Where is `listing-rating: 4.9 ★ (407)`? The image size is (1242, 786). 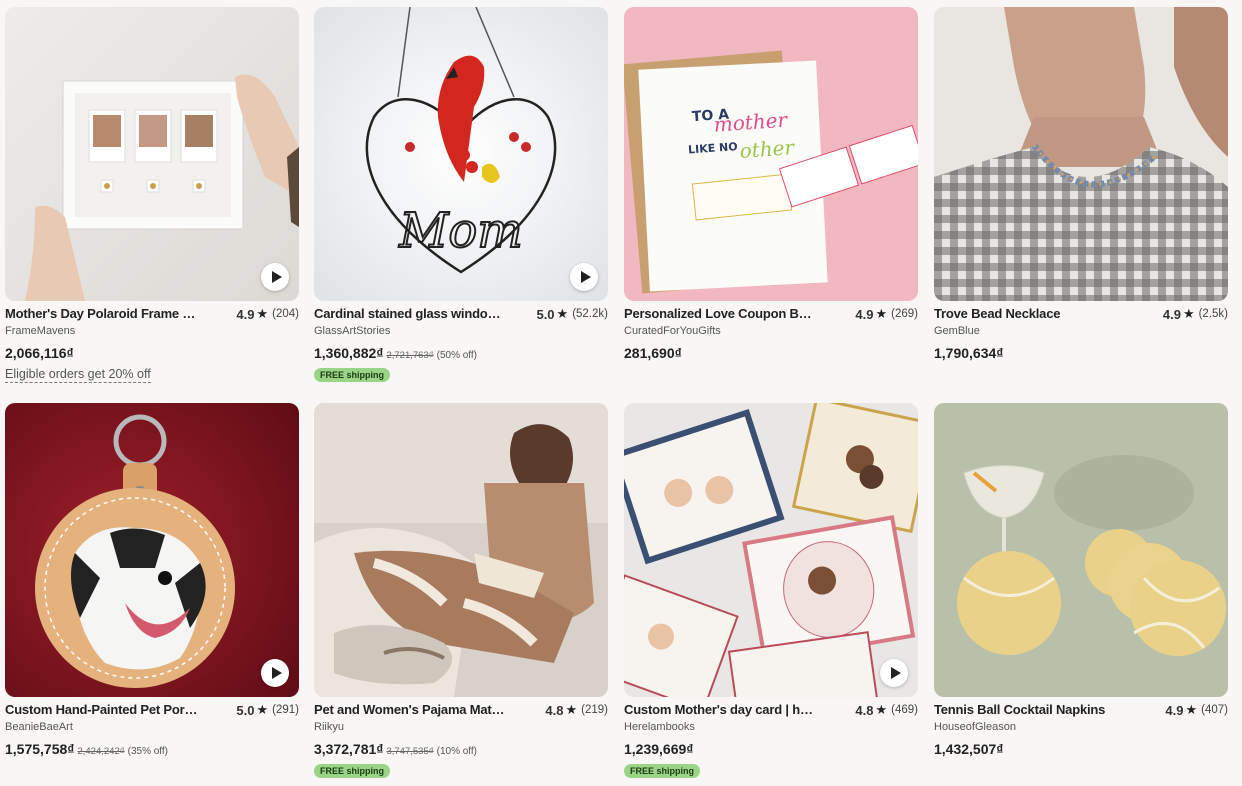
listing-rating: 4.9 ★ (407) is located at coordinates (1196, 710).